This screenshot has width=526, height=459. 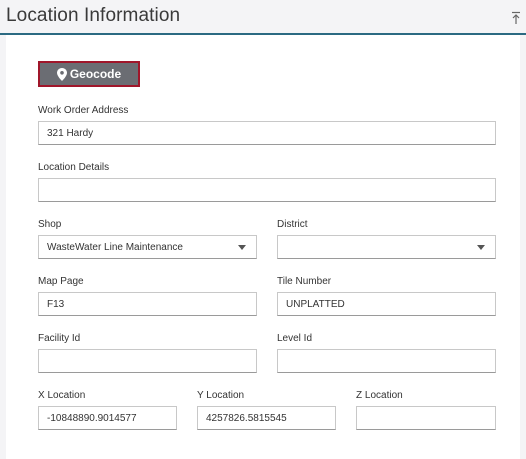 I want to click on y-location-value: 4257826.5815545, so click(x=246, y=418).